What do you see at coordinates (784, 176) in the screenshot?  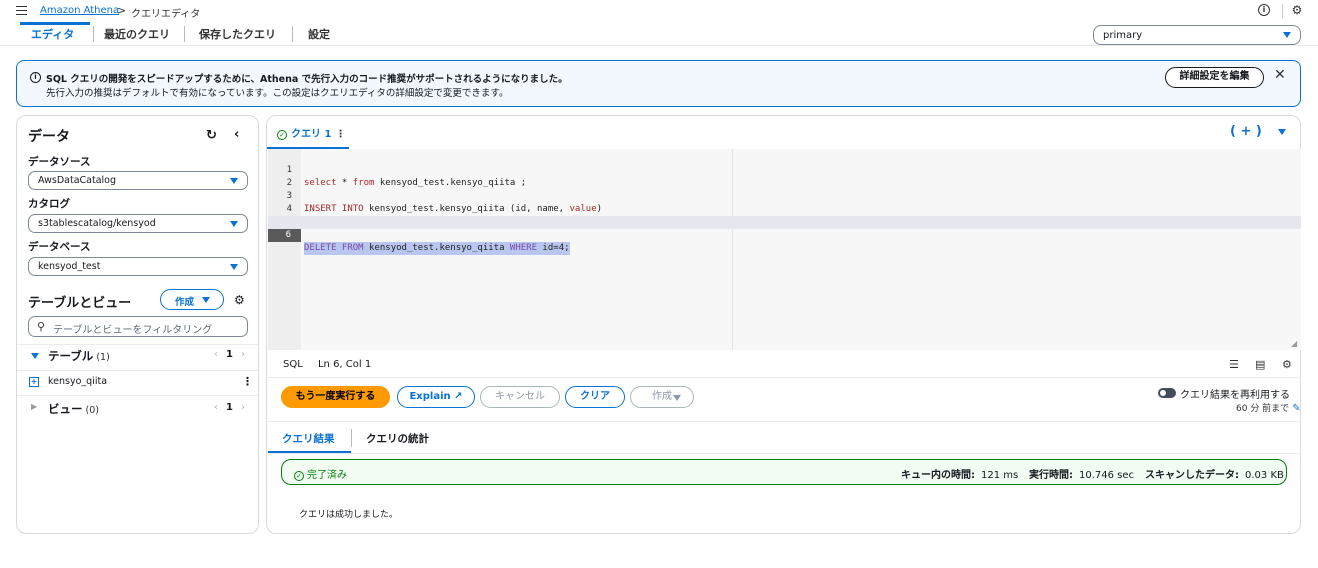 I see `code-line: 2` at bounding box center [784, 176].